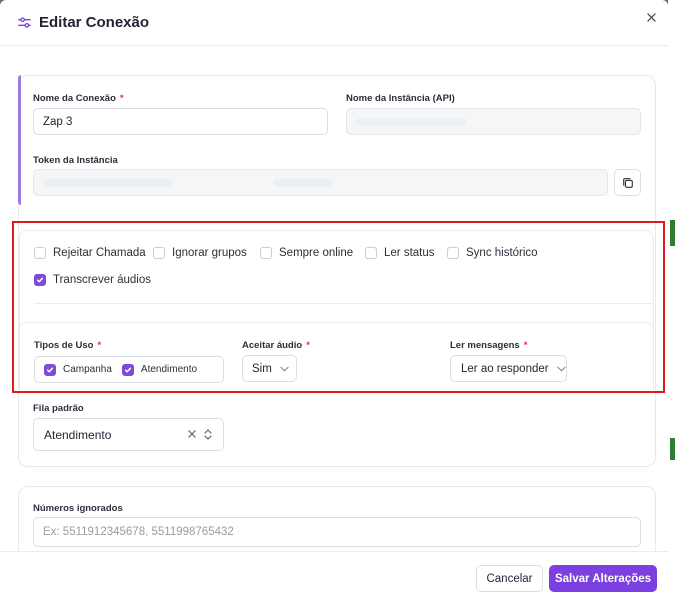 This screenshot has height=604, width=675. What do you see at coordinates (262, 368) in the screenshot?
I see `select-value: Sim` at bounding box center [262, 368].